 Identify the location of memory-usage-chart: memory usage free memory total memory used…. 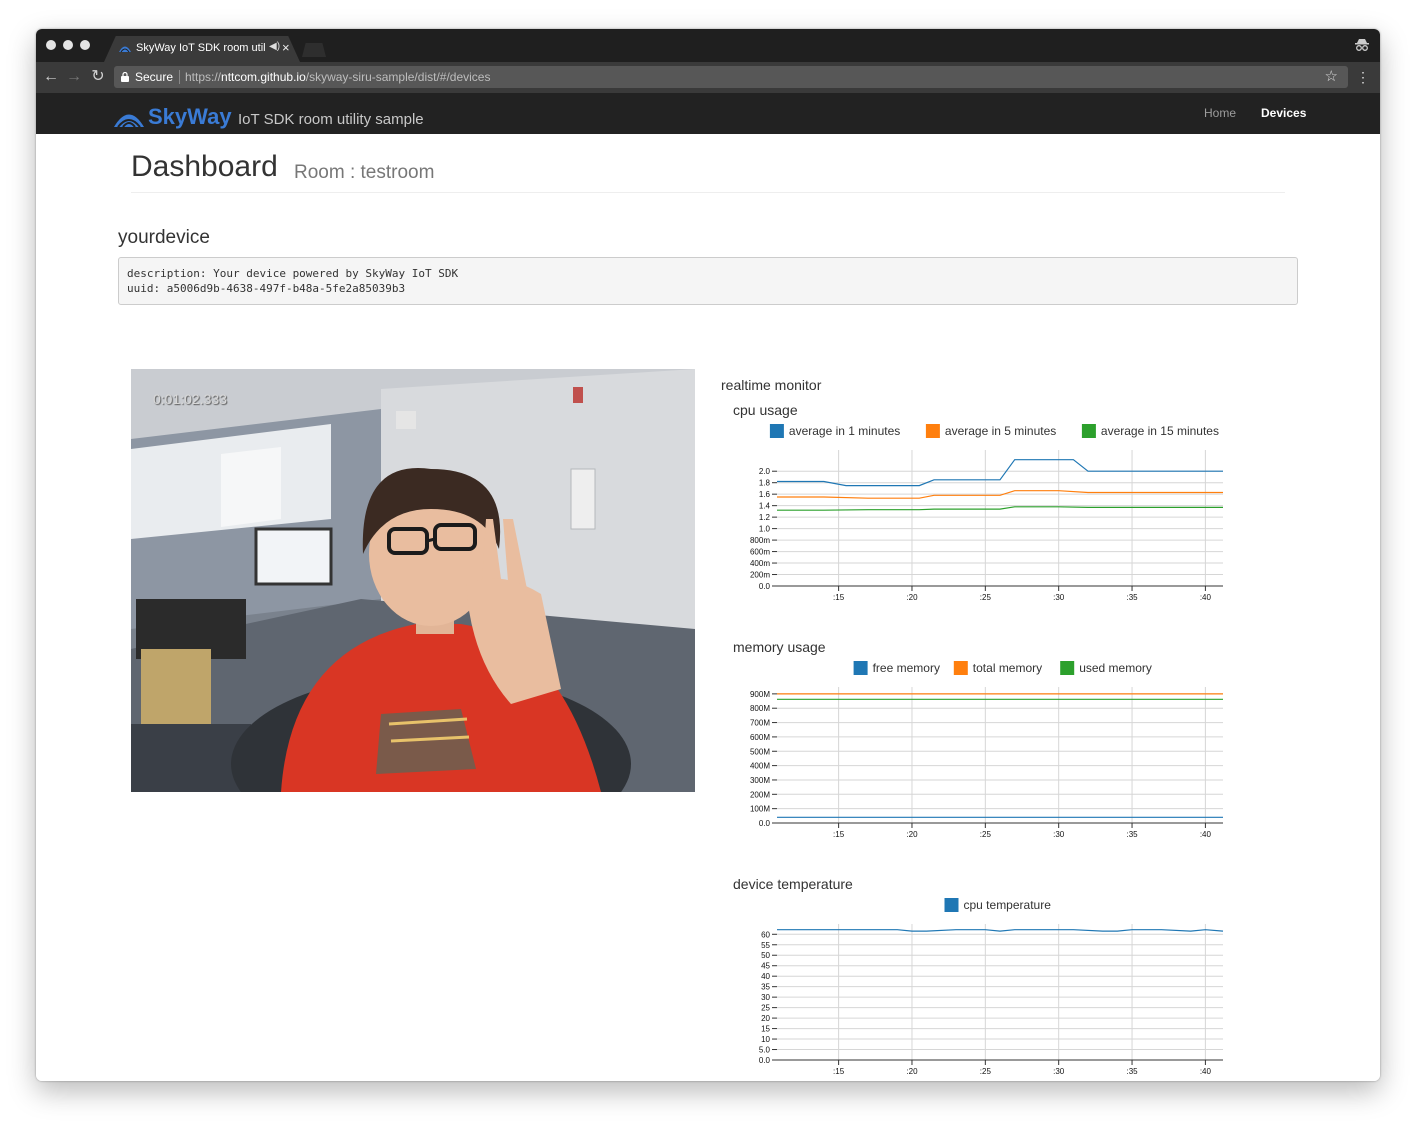
(988, 739).